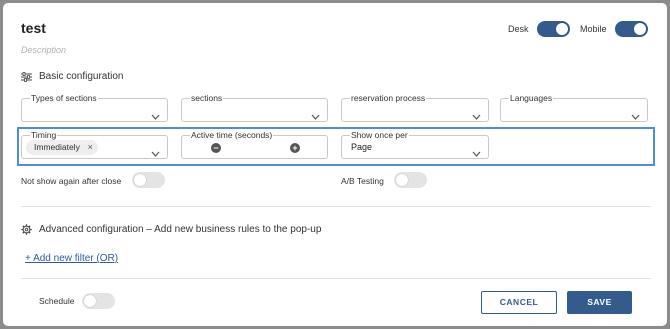  Describe the element at coordinates (519, 302) in the screenshot. I see `cancel-button: CANCEL` at that location.